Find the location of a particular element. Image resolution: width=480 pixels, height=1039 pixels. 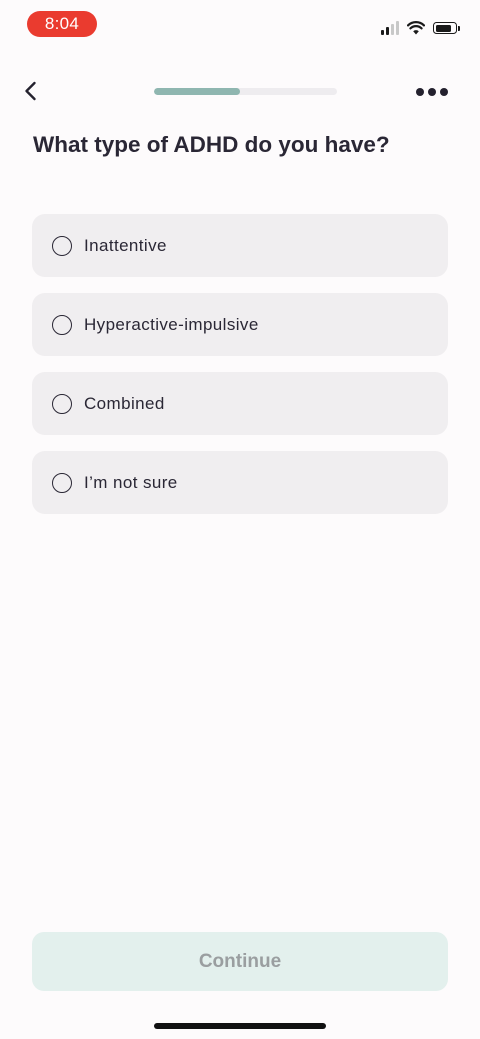

option-label: I’m not sure is located at coordinates (131, 482).